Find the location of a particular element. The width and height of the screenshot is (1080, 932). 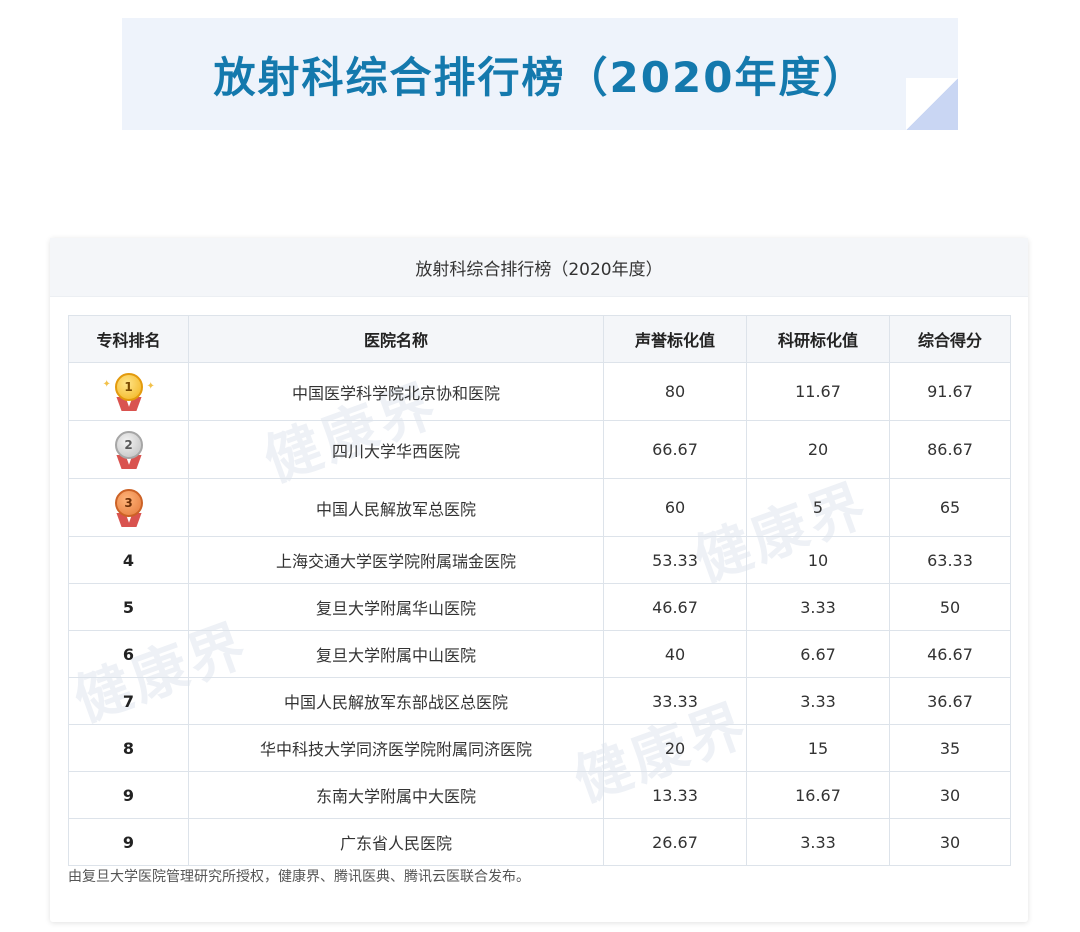

score-cell: 65 is located at coordinates (950, 507).